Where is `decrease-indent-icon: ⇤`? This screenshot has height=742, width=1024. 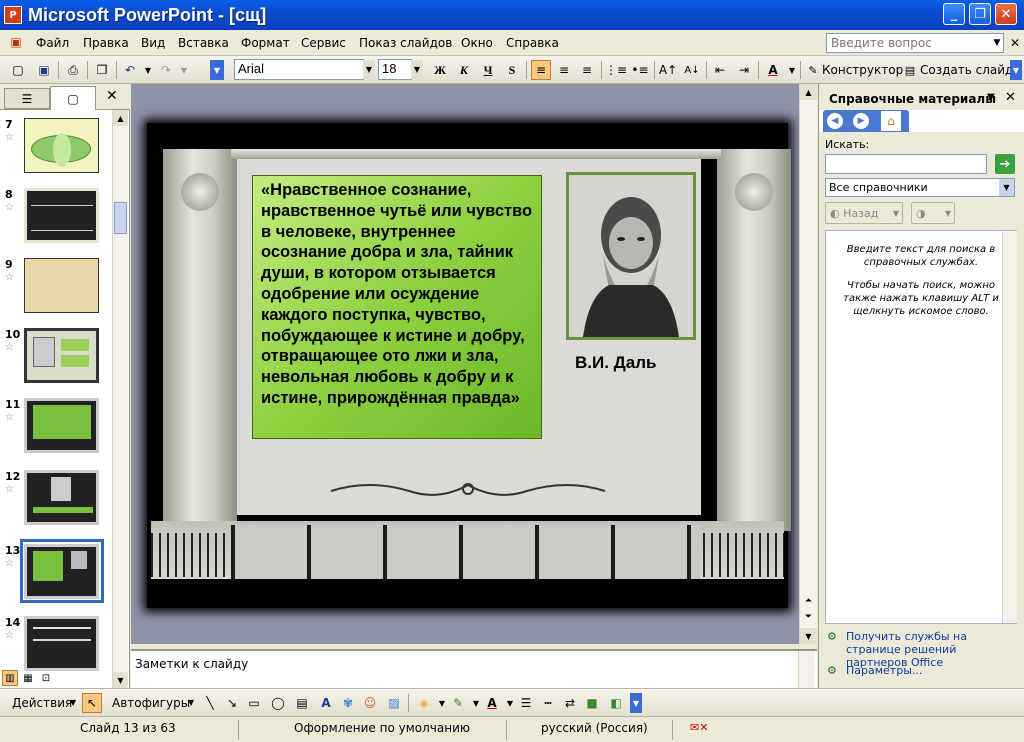 decrease-indent-icon: ⇤ is located at coordinates (720, 70).